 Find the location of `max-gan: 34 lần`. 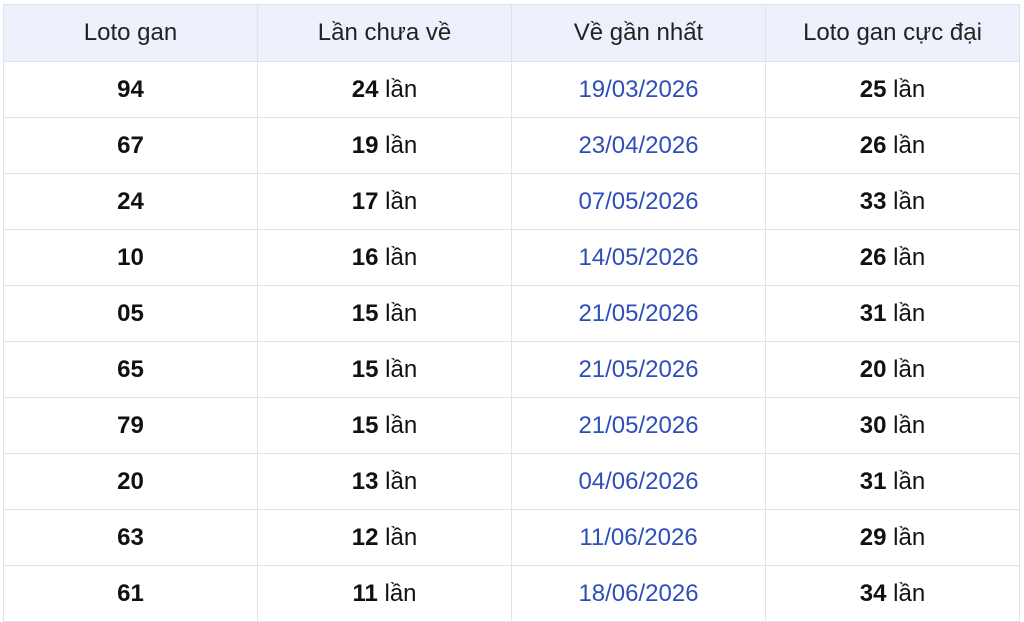

max-gan: 34 lần is located at coordinates (892, 593).